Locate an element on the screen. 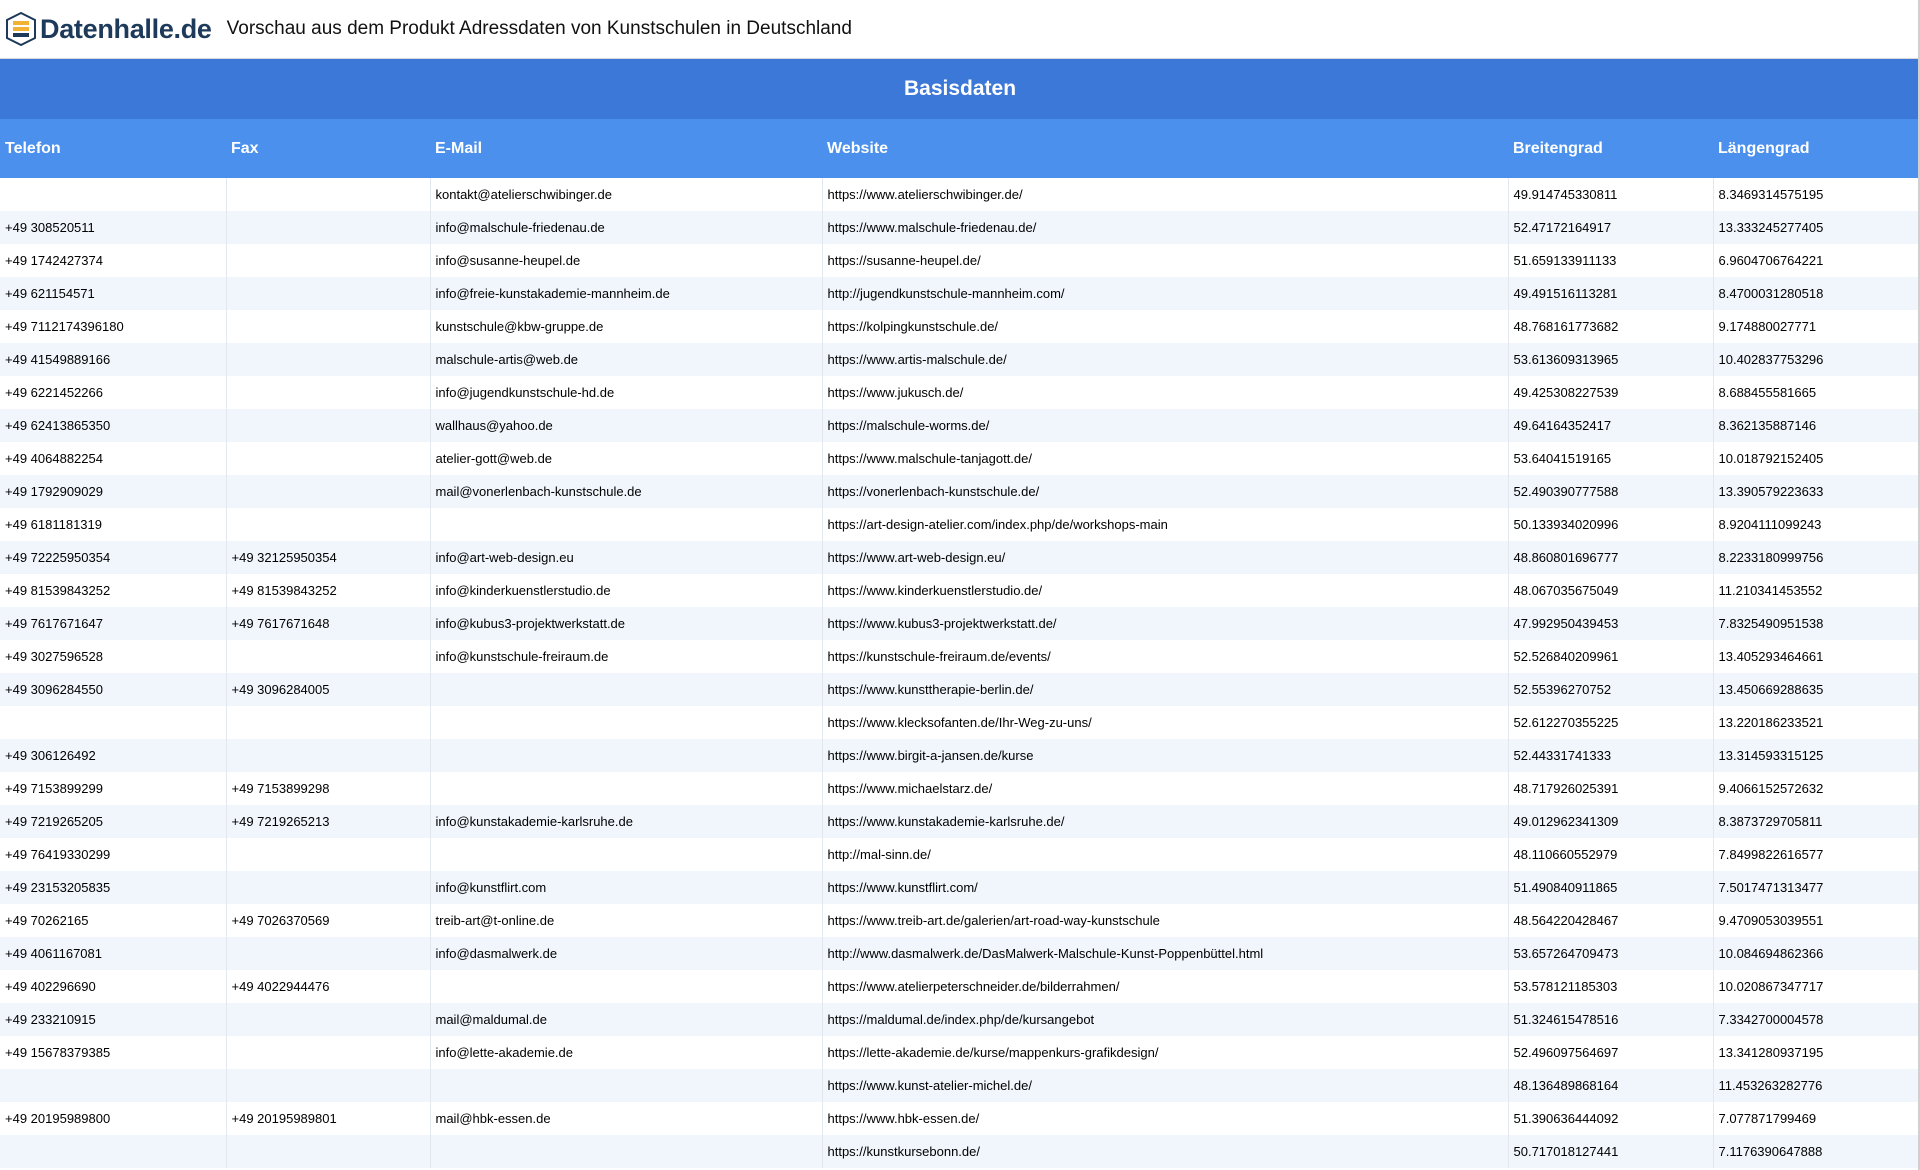 This screenshot has height=1170, width=1920. cell-email: info@kunstflirt.com is located at coordinates (626, 887).